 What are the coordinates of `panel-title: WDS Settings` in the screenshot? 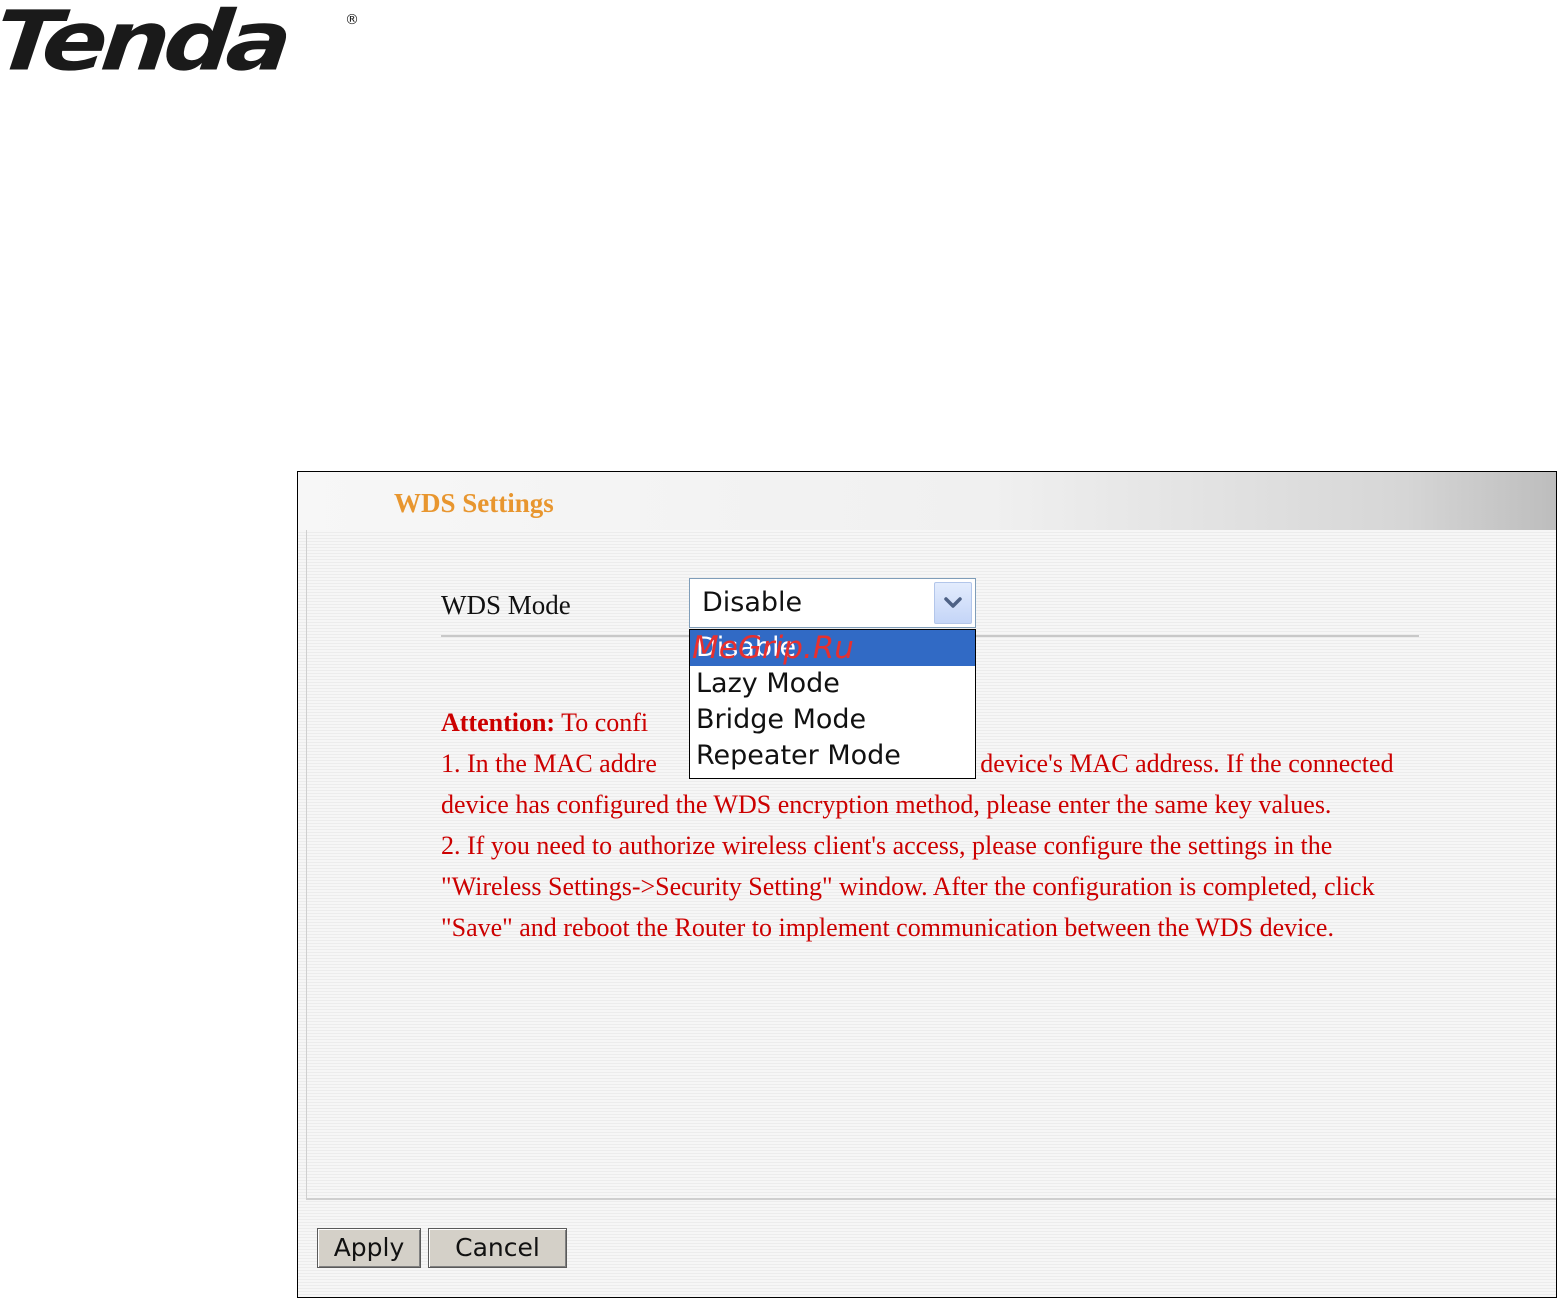 It's located at (474, 503).